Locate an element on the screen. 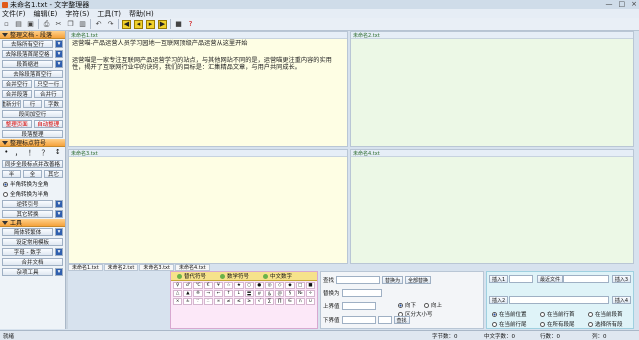 The width and height of the screenshot is (639, 340). menu-tools: 工具(T) is located at coordinates (109, 14).